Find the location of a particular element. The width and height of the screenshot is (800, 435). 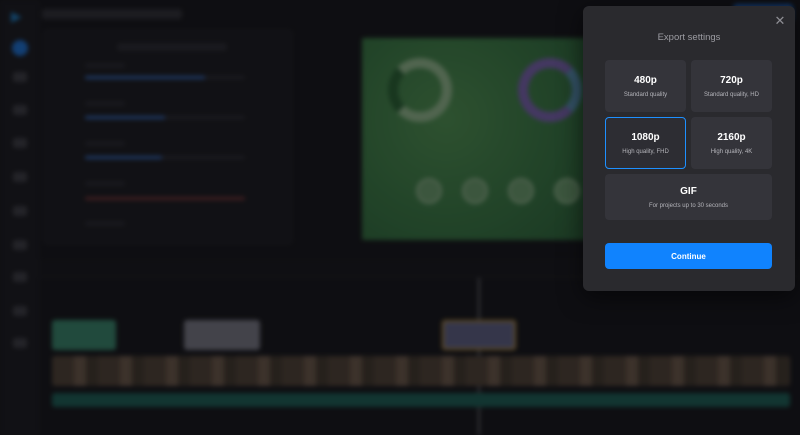

option-720p: 720p Standard quality, HD is located at coordinates (731, 86).